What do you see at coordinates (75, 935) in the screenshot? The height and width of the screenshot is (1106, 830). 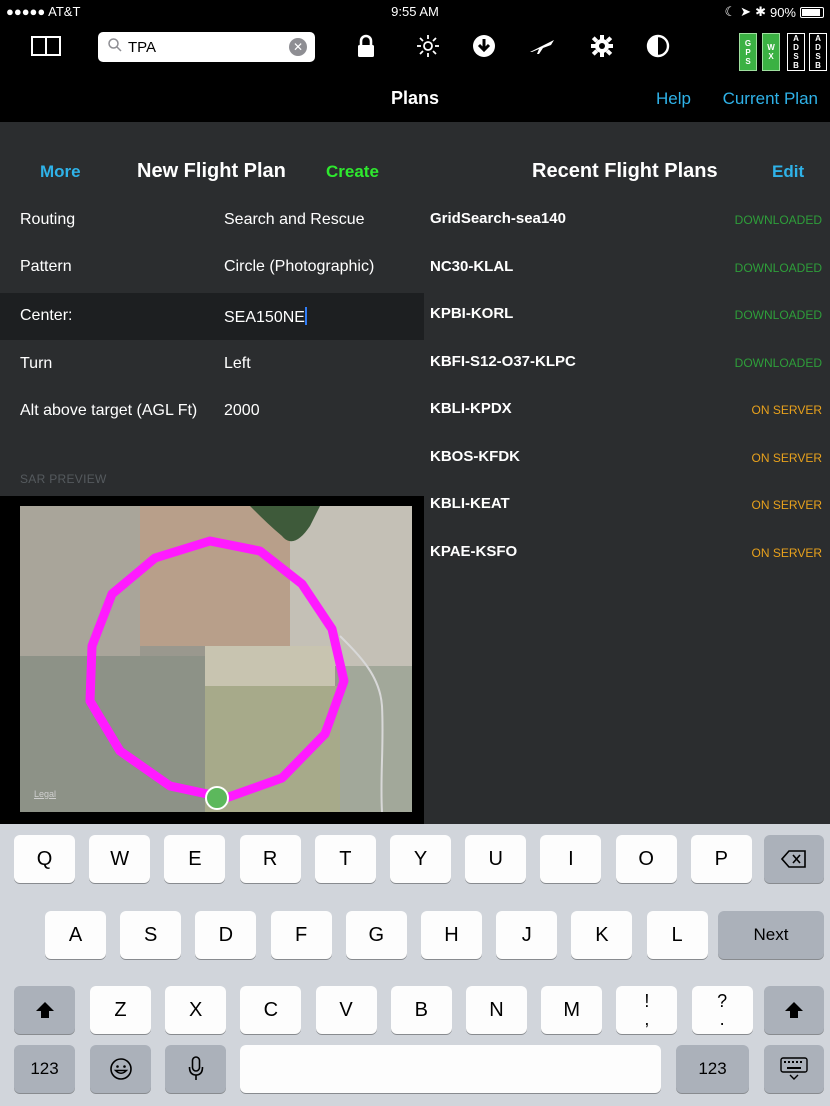 I see `key-a: A` at bounding box center [75, 935].